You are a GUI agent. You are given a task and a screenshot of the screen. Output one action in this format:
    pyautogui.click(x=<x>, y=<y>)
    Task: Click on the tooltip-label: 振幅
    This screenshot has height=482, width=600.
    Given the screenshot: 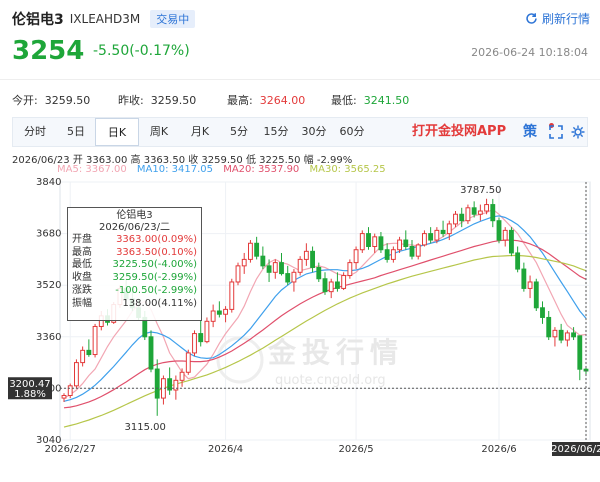 What is the action you would take?
    pyautogui.click(x=82, y=303)
    